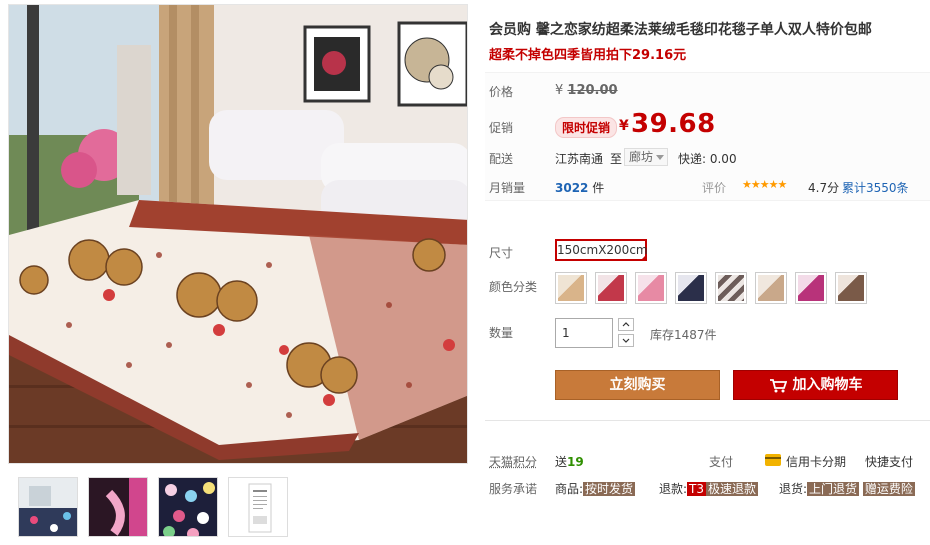  What do you see at coordinates (572, 188) in the screenshot?
I see `monthly-sales-count: 3022` at bounding box center [572, 188].